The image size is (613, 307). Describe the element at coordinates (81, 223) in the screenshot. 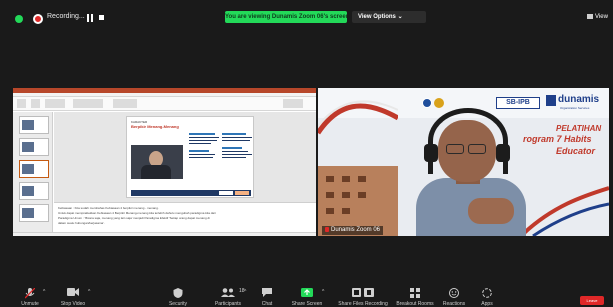

I see `note-line: dalam suatu hubungan/kerjasama'.` at that location.